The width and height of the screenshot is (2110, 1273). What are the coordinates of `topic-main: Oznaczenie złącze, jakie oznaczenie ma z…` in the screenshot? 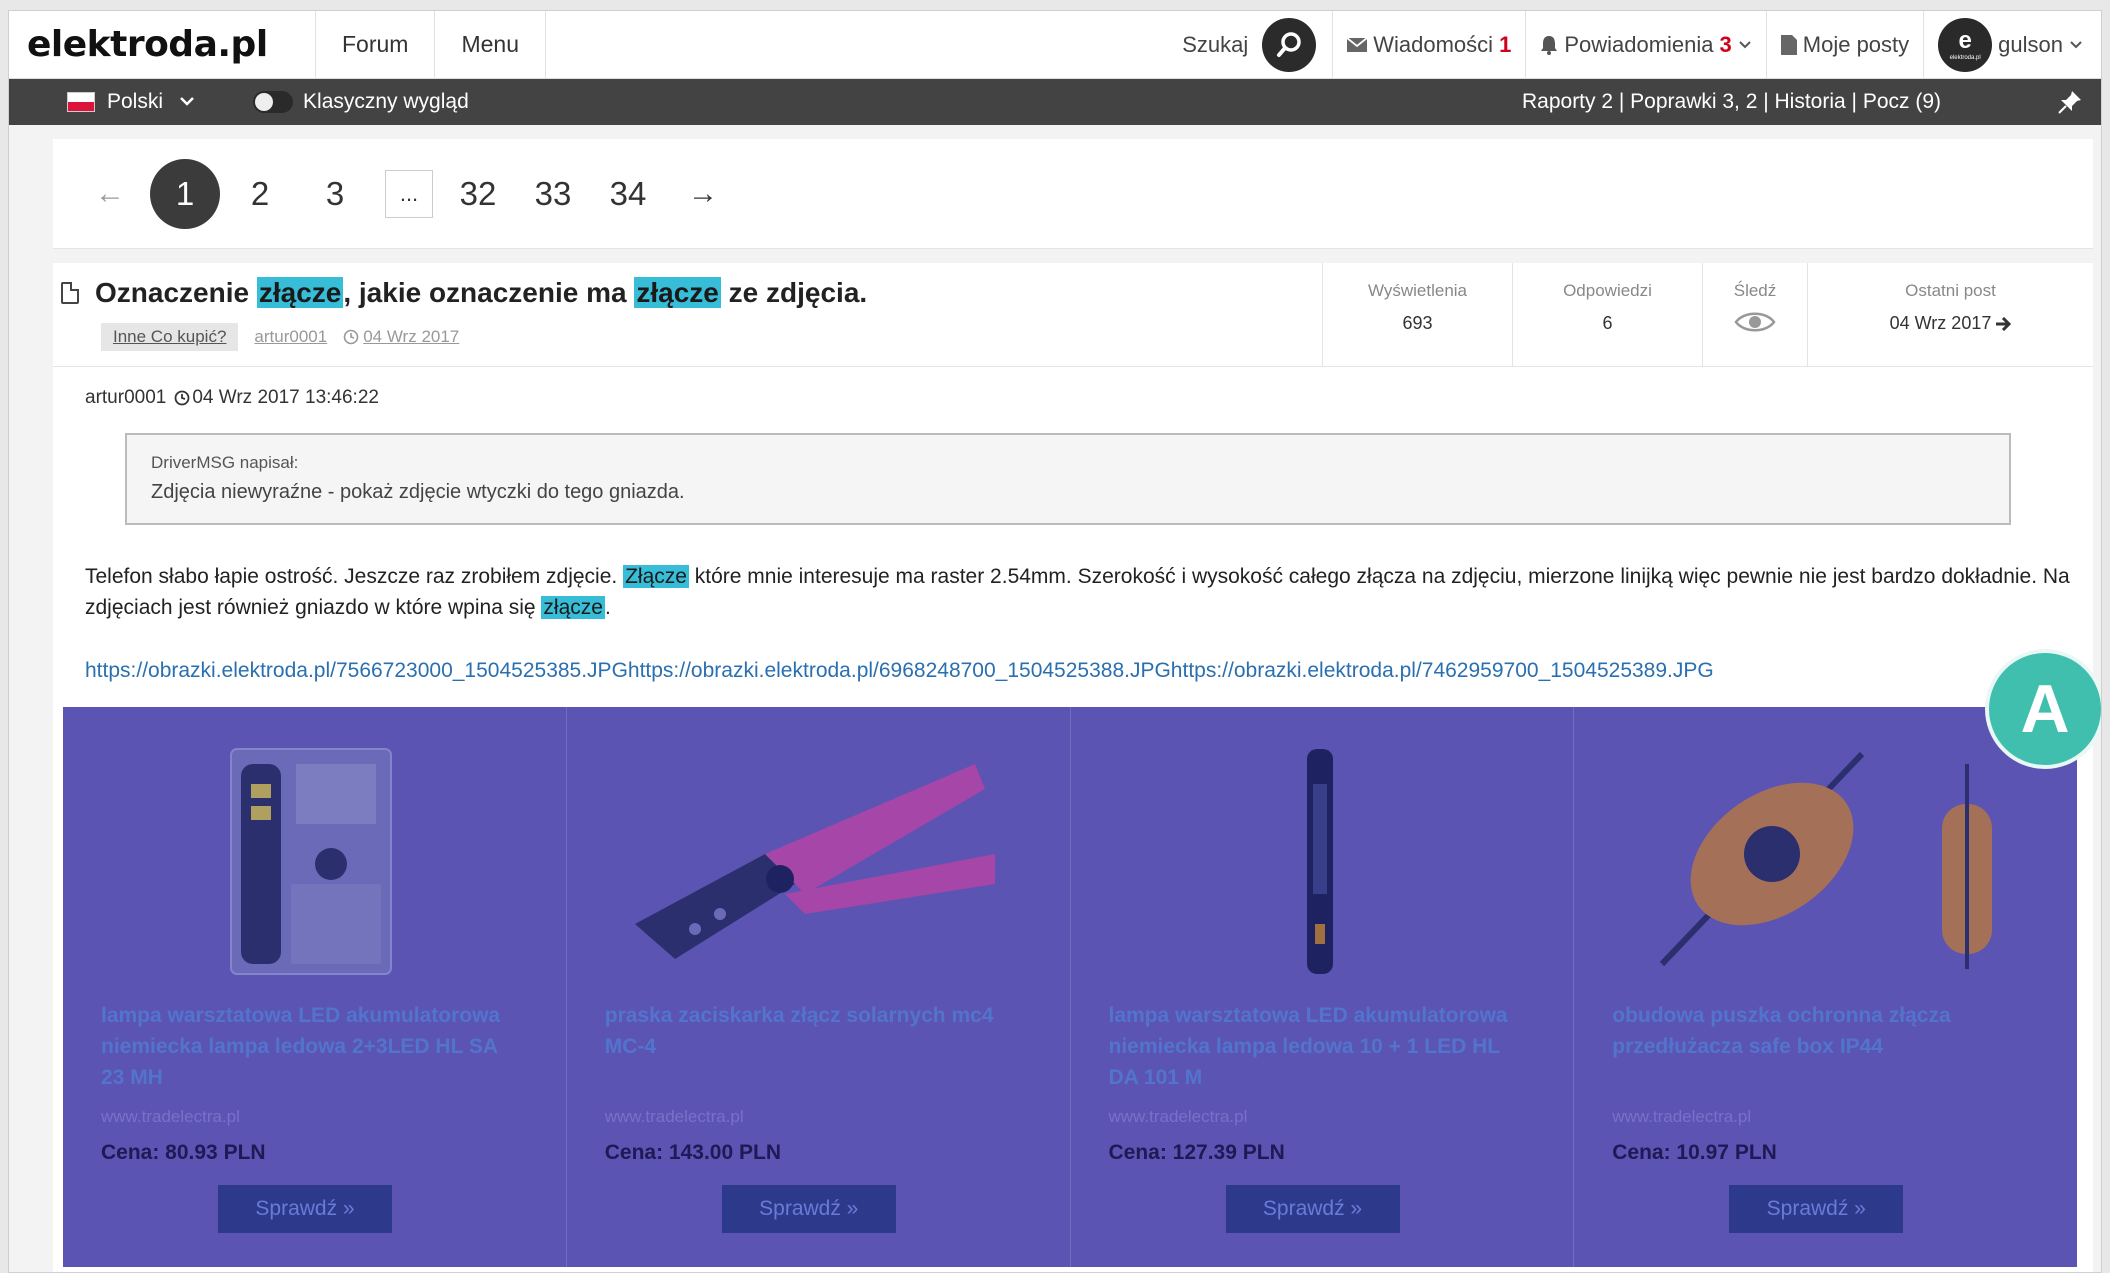 It's located at (688, 314).